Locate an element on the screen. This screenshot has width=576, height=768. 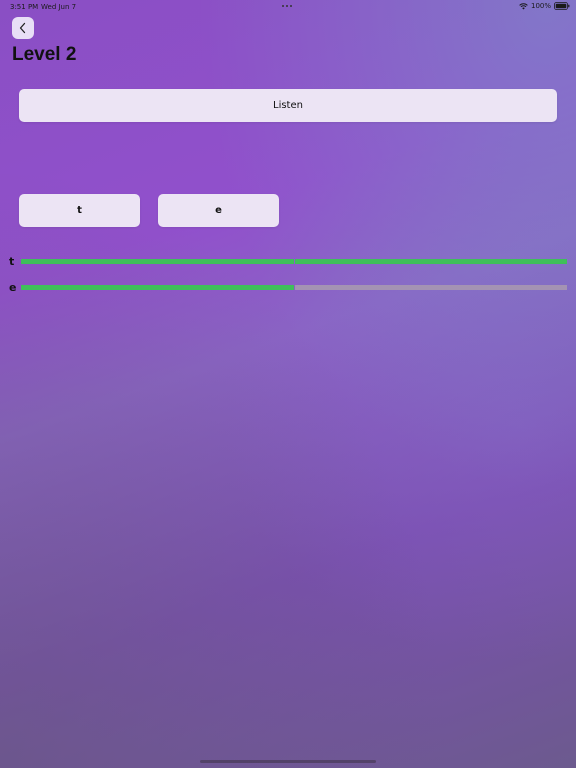
progress-row-e: e is located at coordinates (288, 288).